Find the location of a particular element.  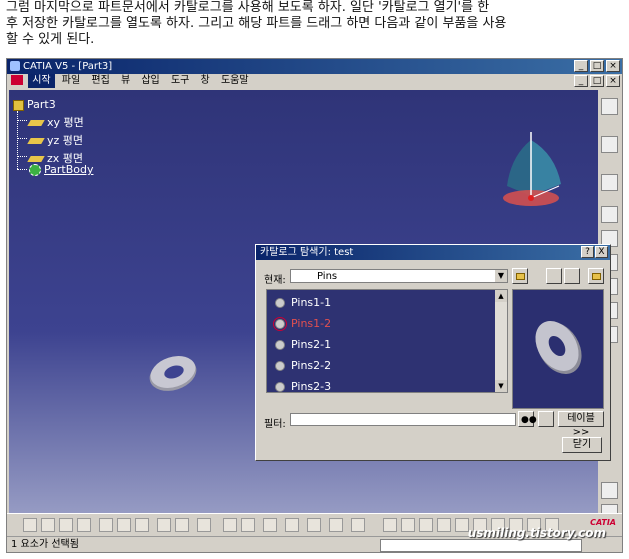

tree-item-xy-plane: xy 평면 is located at coordinates (55, 122).